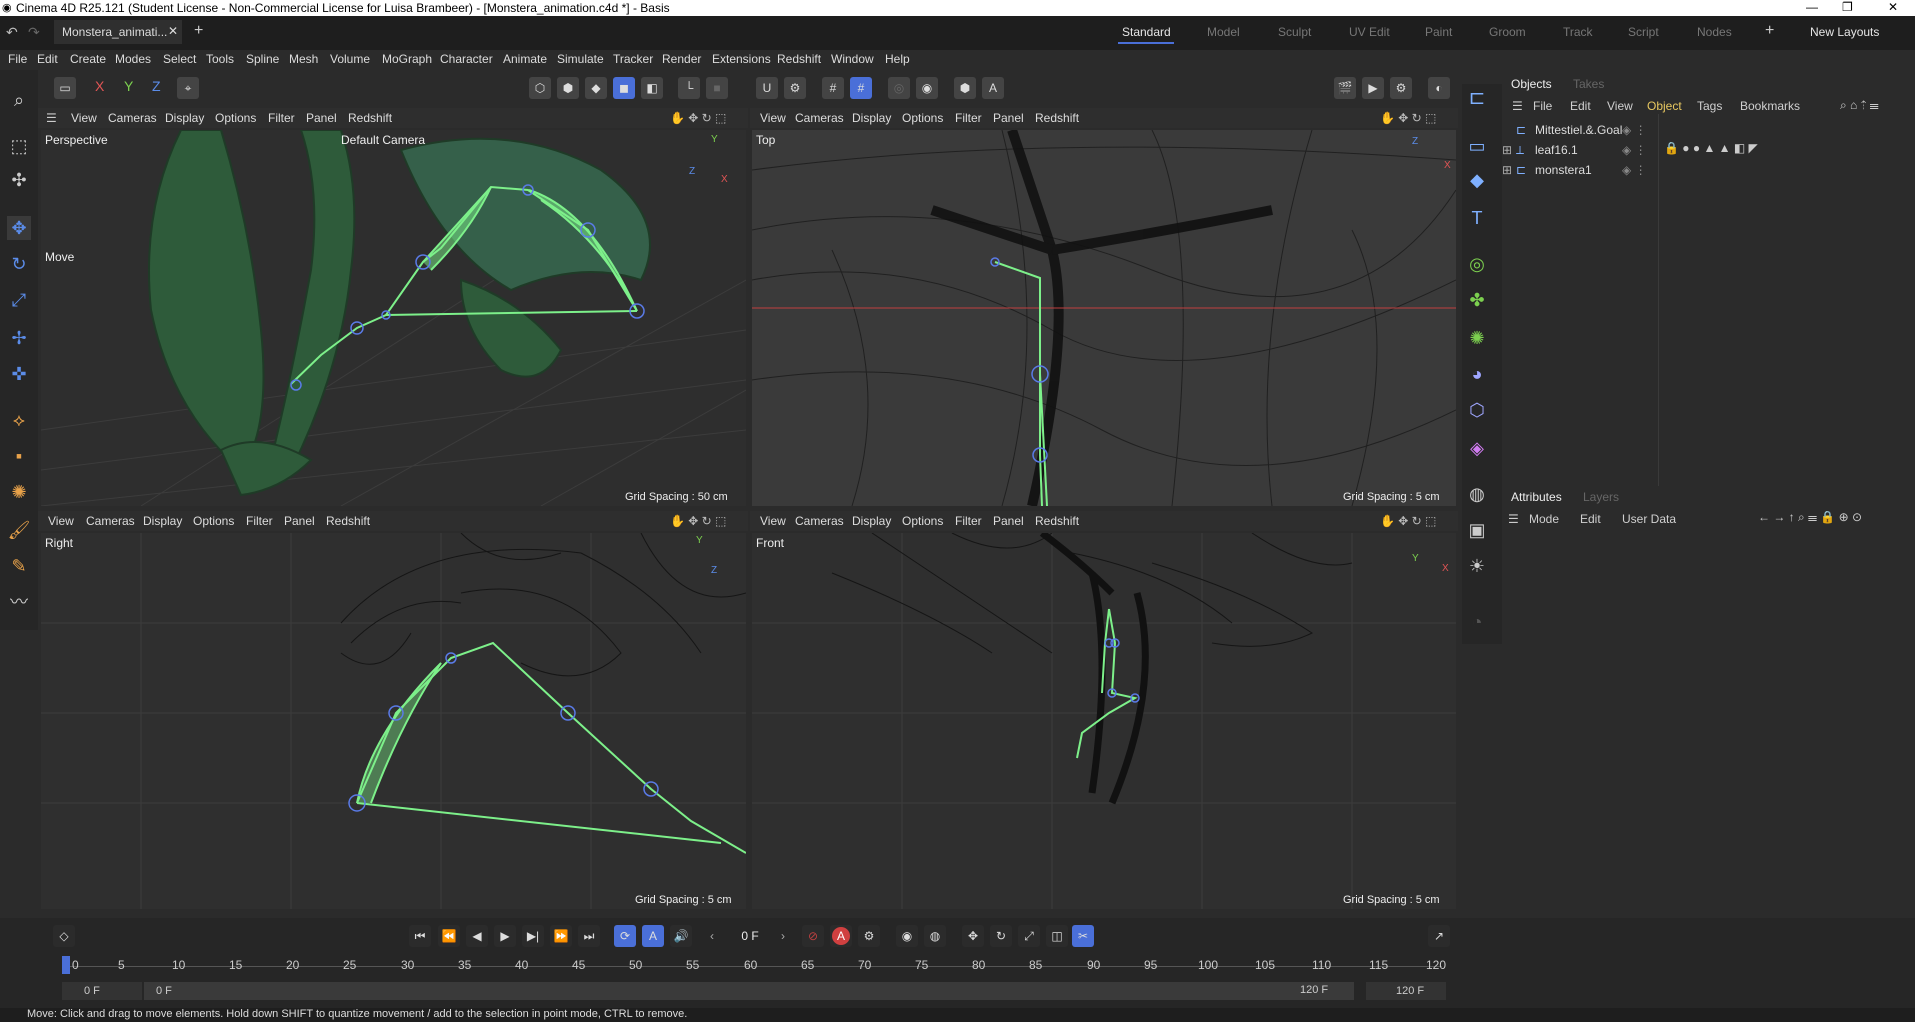 This screenshot has height=1022, width=1915. Describe the element at coordinates (871, 521) in the screenshot. I see `vp4-display: Display` at that location.